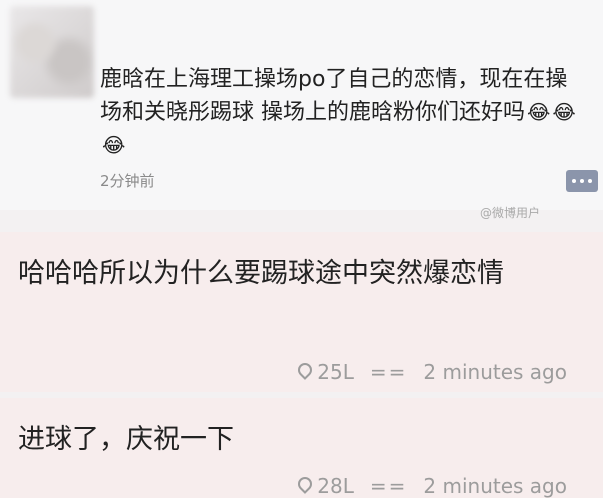 The height and width of the screenshot is (498, 603). I want to click on watermark: @微博用户, so click(510, 213).